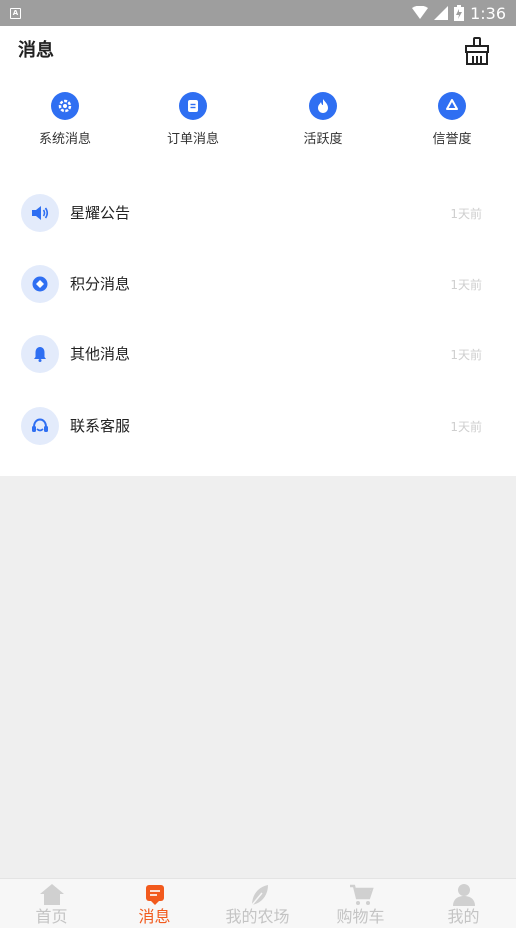  Describe the element at coordinates (459, 13) in the screenshot. I see `battery-icon` at that location.